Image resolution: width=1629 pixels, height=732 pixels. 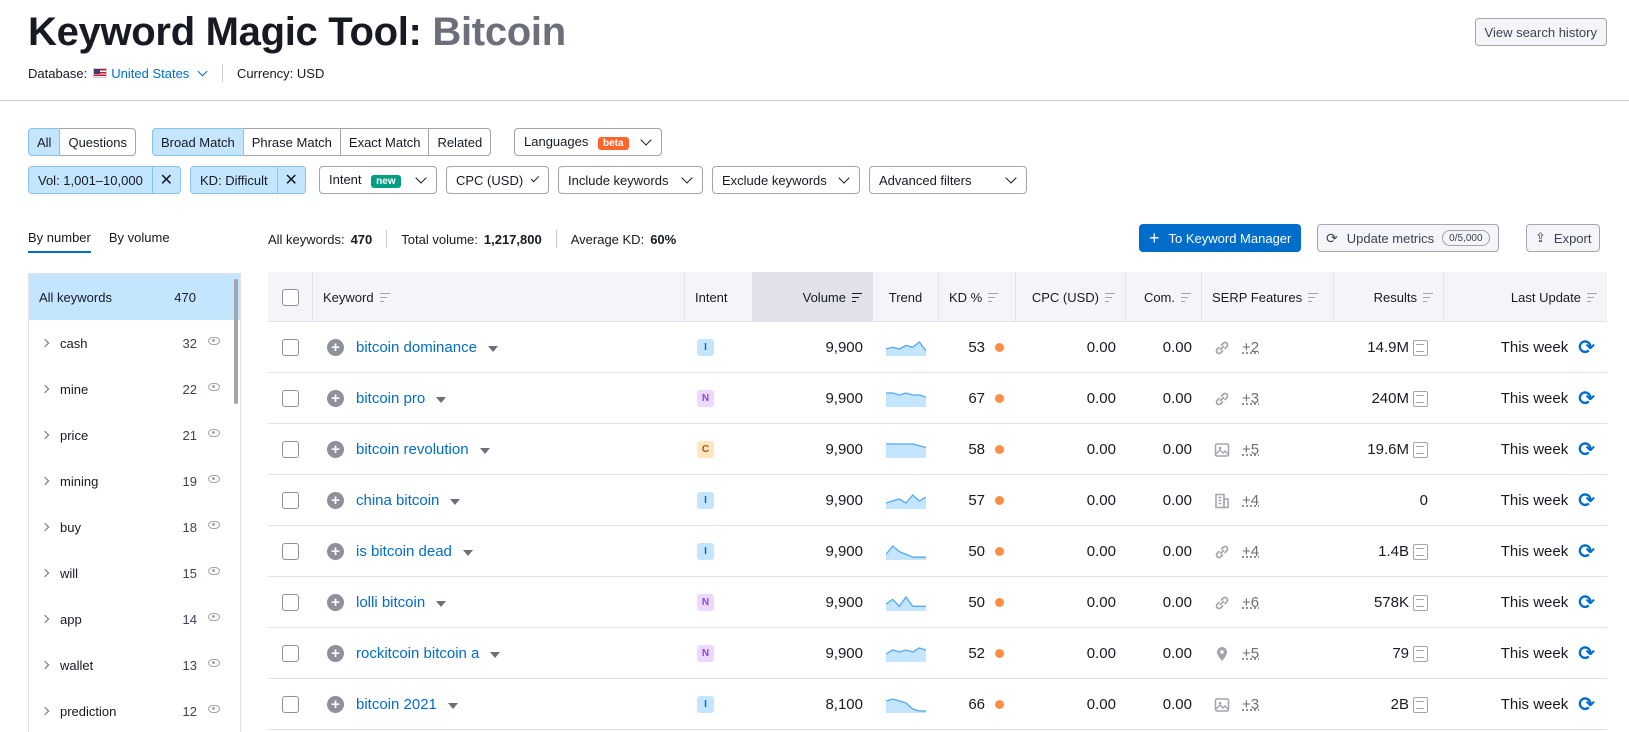 What do you see at coordinates (404, 551) in the screenshot?
I see `keyword-link: is bitcoin dead` at bounding box center [404, 551].